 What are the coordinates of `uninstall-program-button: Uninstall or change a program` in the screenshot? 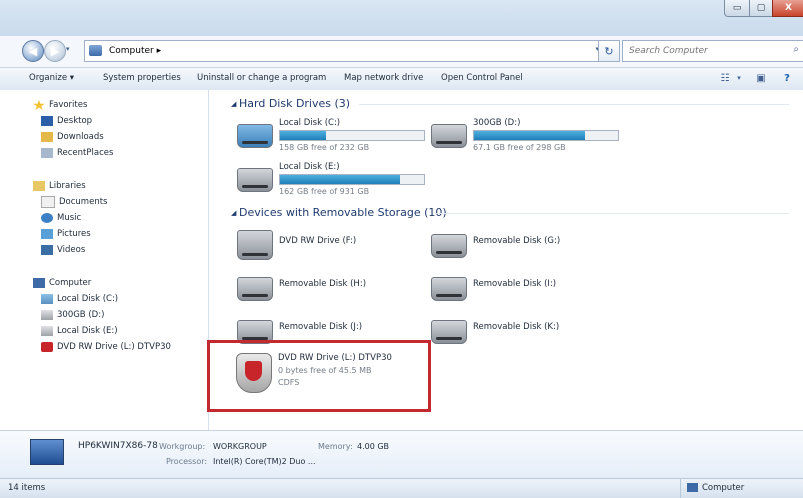 It's located at (261, 78).